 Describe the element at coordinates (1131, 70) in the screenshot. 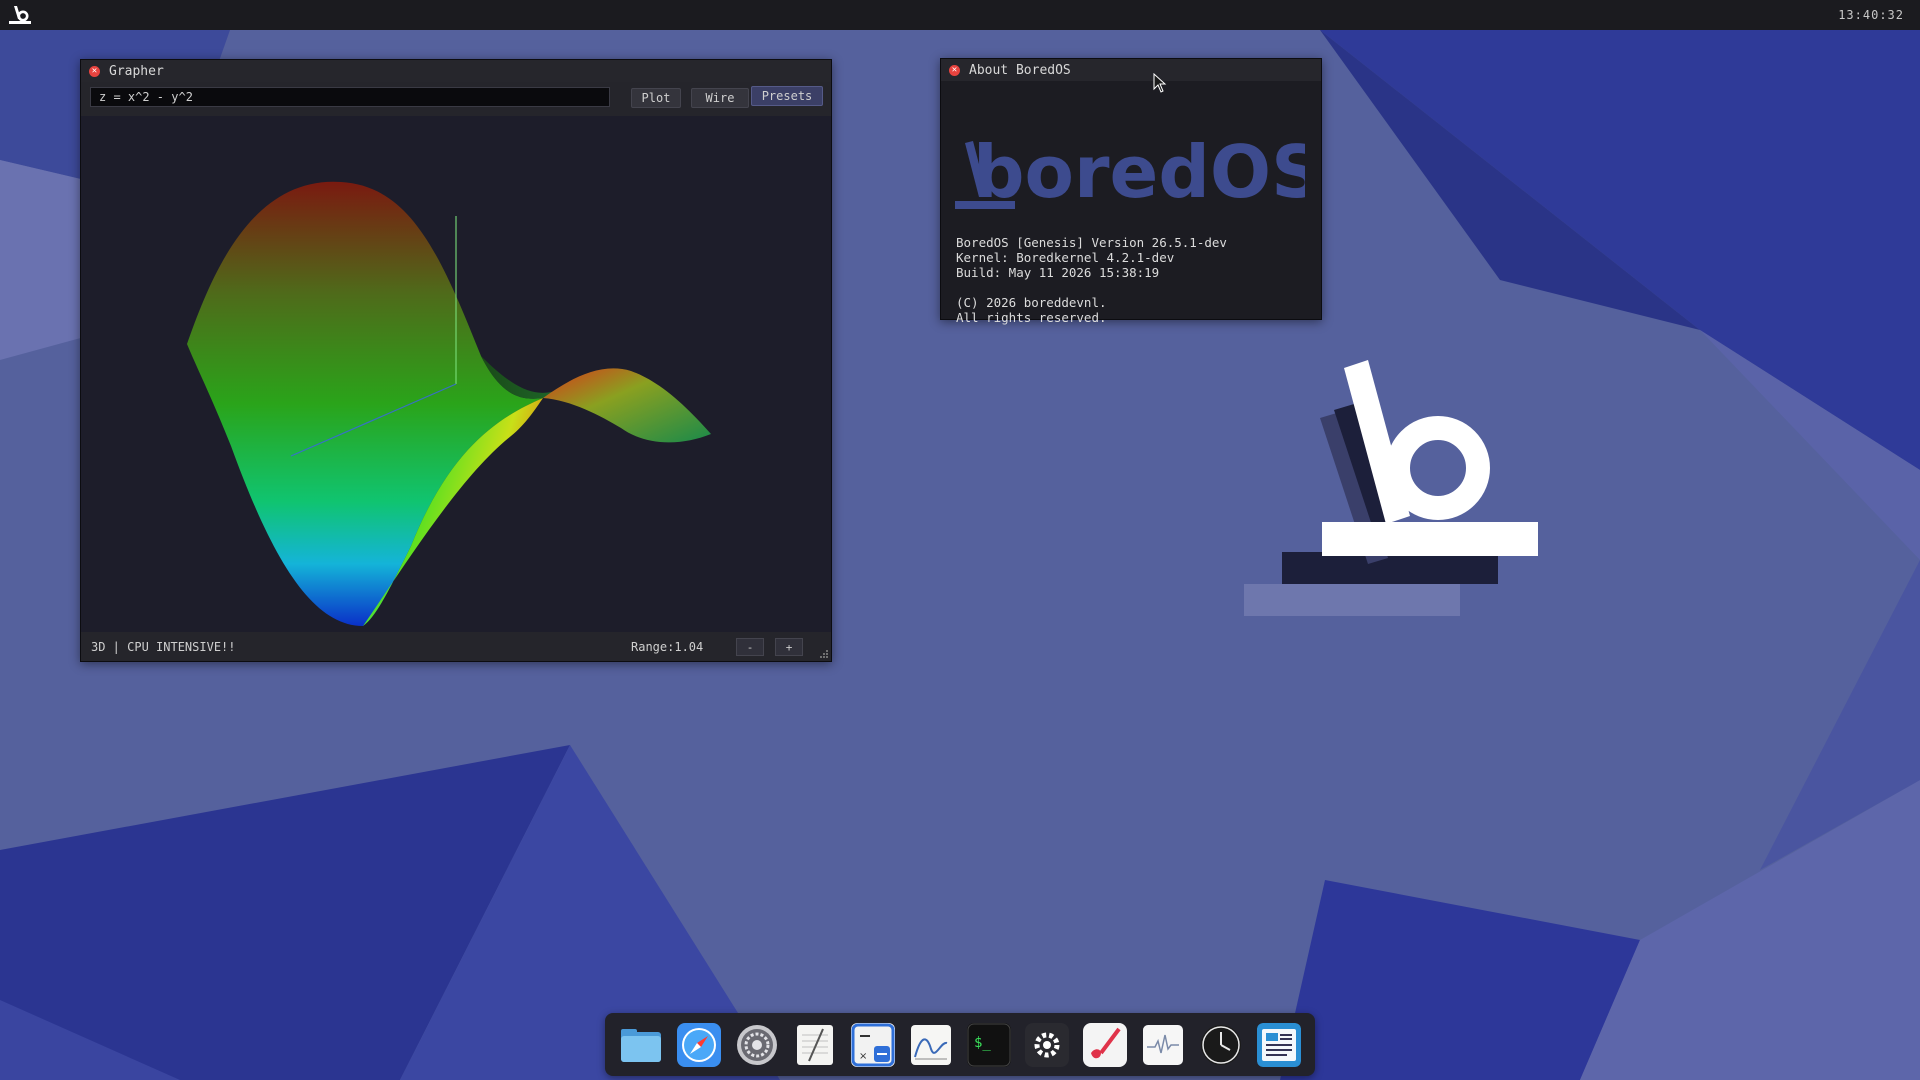

I see `about-titlebar: ✕ About BoredOS` at that location.